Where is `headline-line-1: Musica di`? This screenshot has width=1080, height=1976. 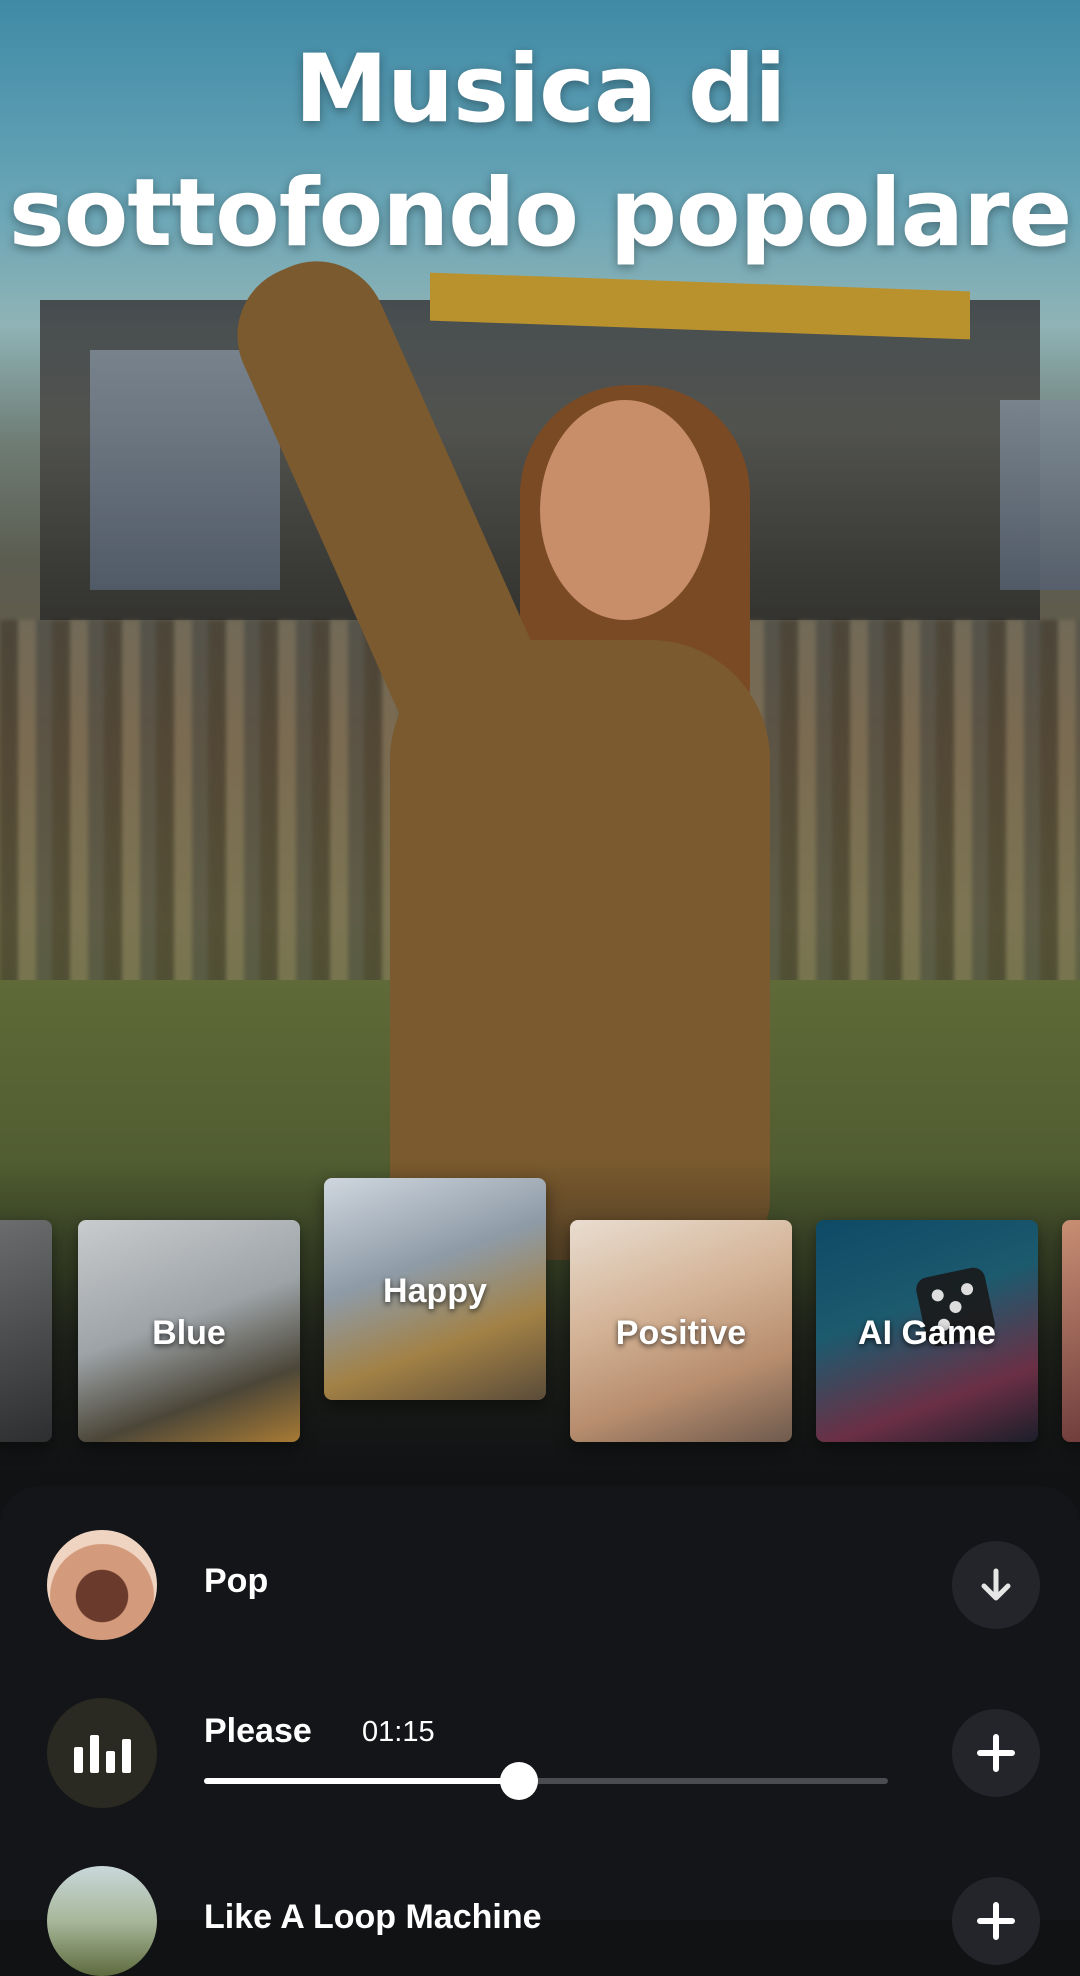 headline-line-1: Musica di is located at coordinates (540, 89).